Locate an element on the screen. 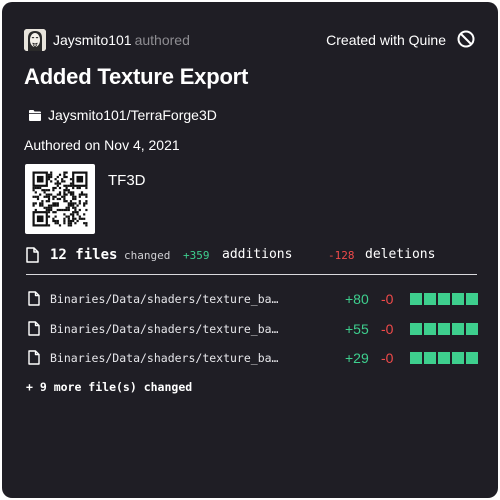 The image size is (500, 500). file-row: Binaries/Data/shaders/texture_ba… +29 -0 is located at coordinates (252, 358).